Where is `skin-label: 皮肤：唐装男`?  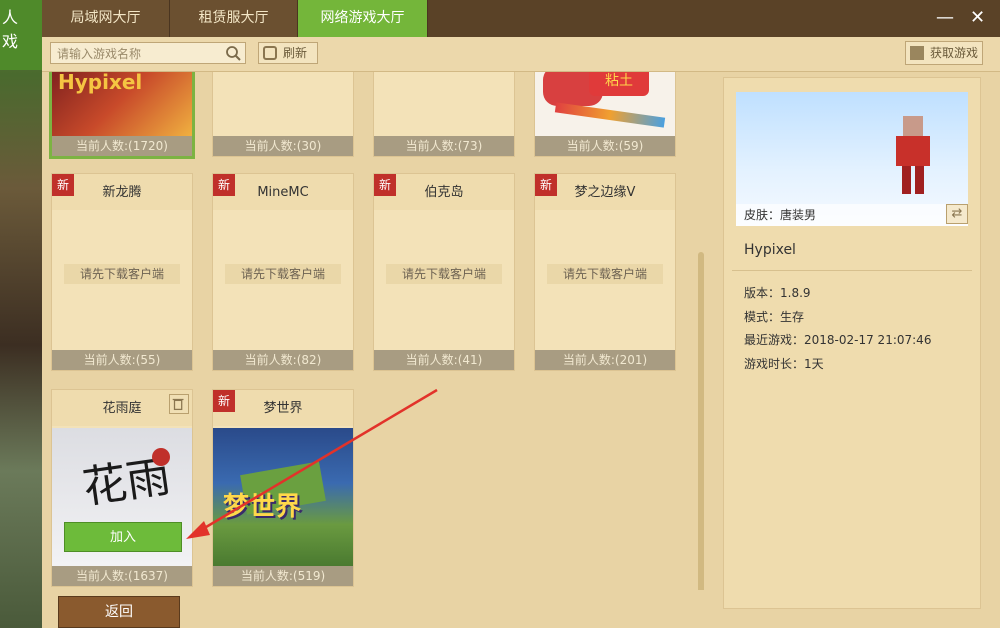 skin-label: 皮肤：唐装男 is located at coordinates (852, 215).